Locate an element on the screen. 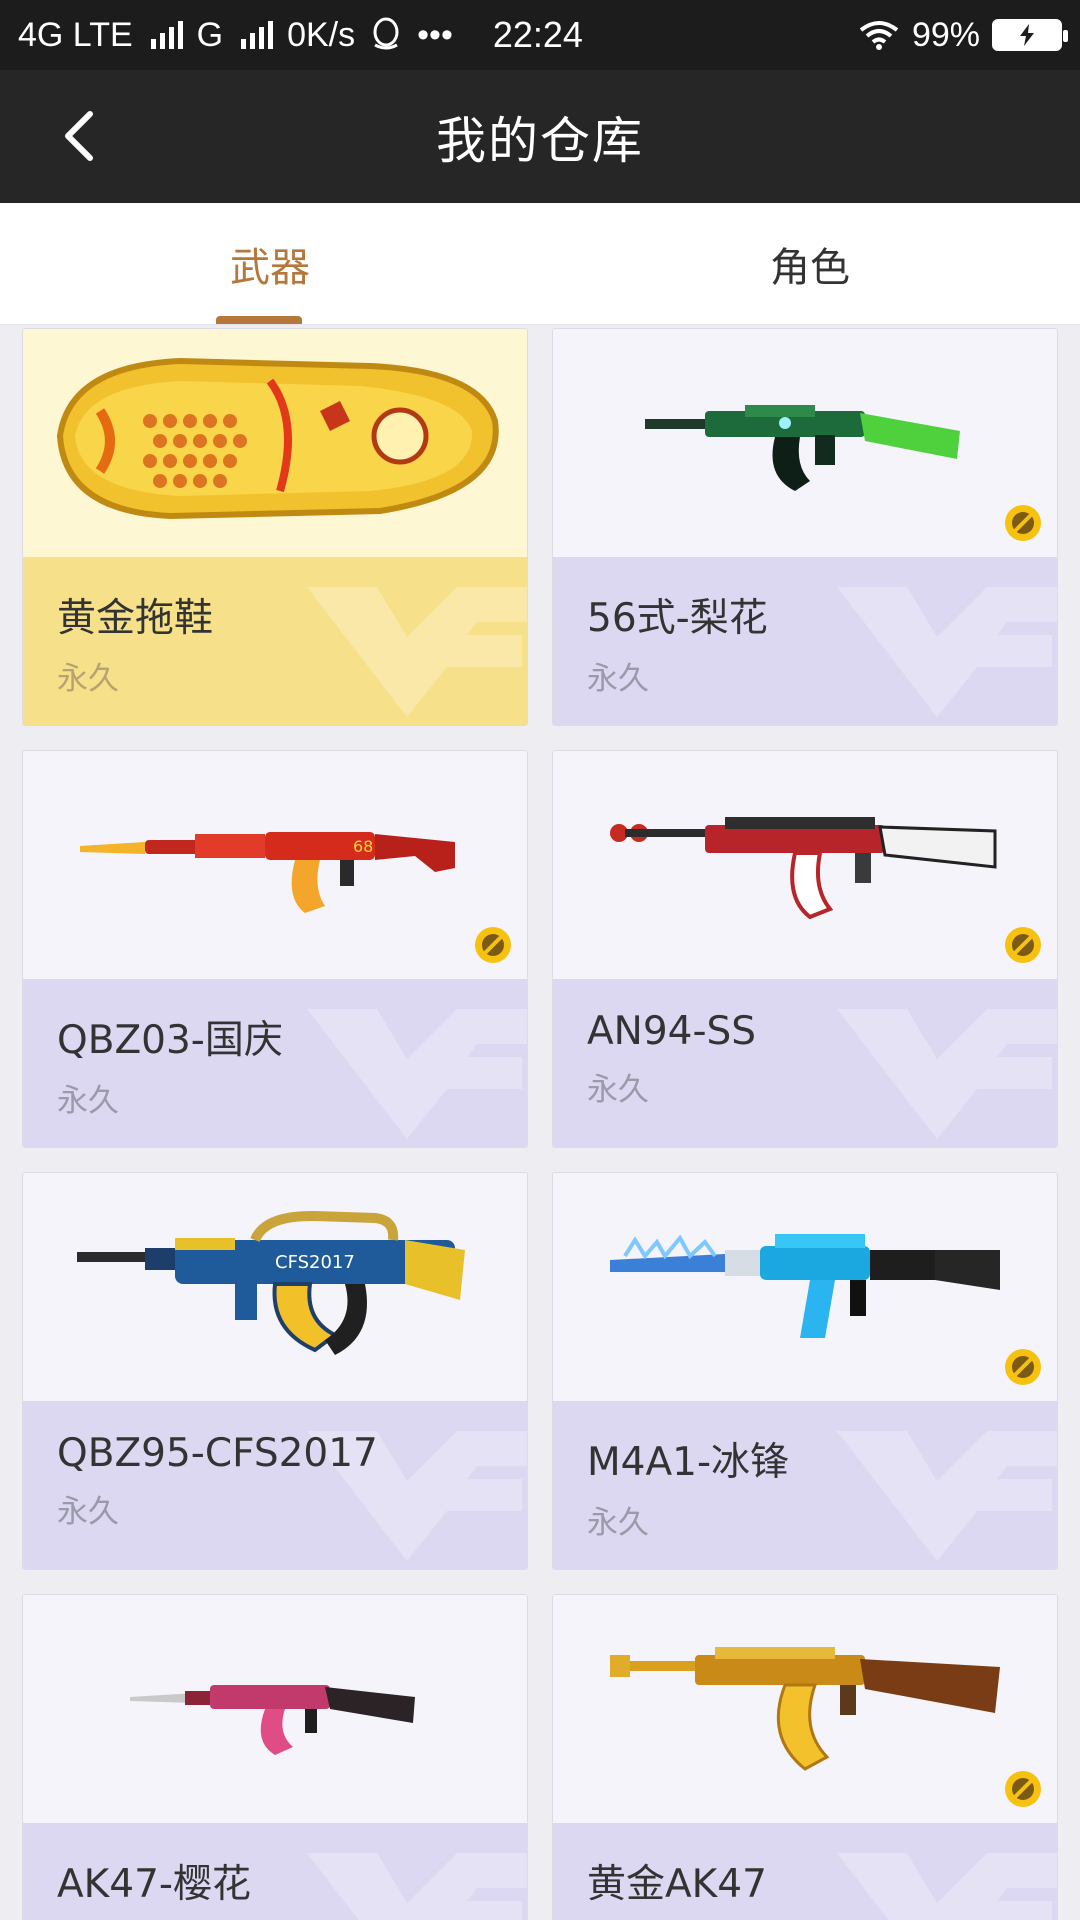 The width and height of the screenshot is (1080, 1920). rifle-gold-icon is located at coordinates (805, 1709).